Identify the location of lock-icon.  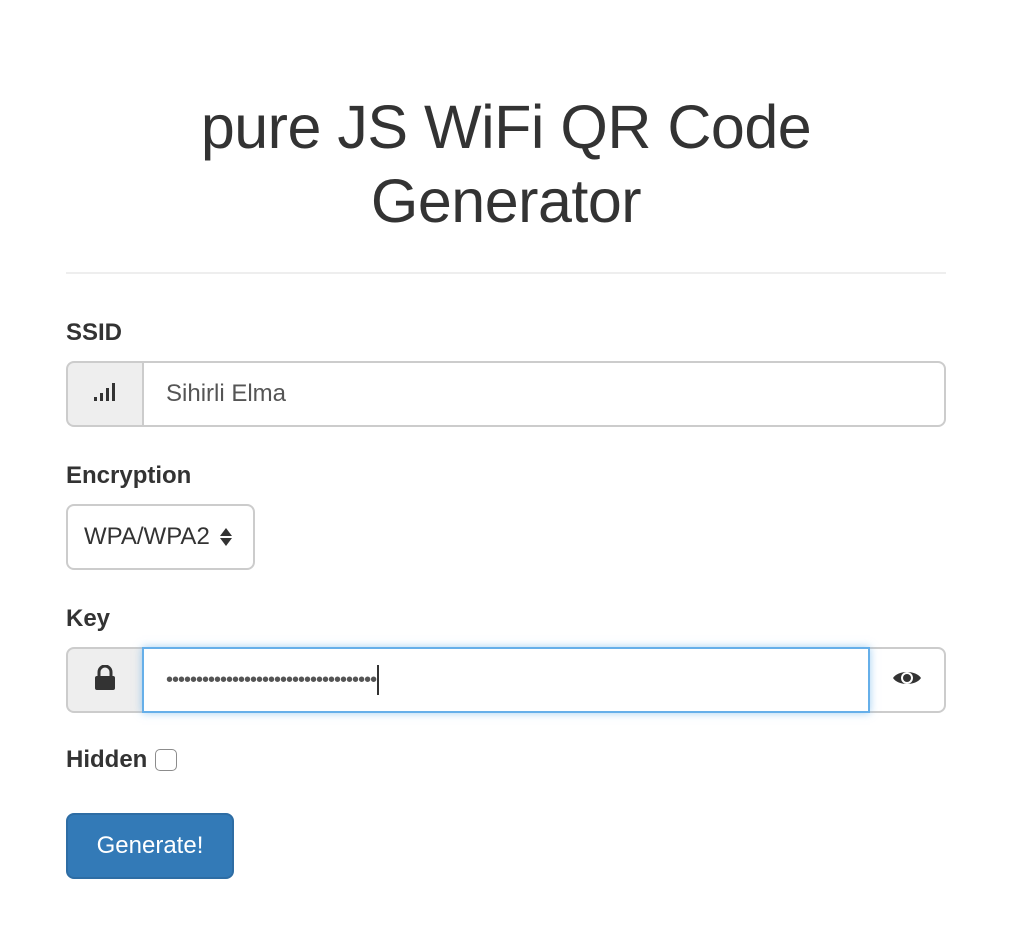
(105, 680).